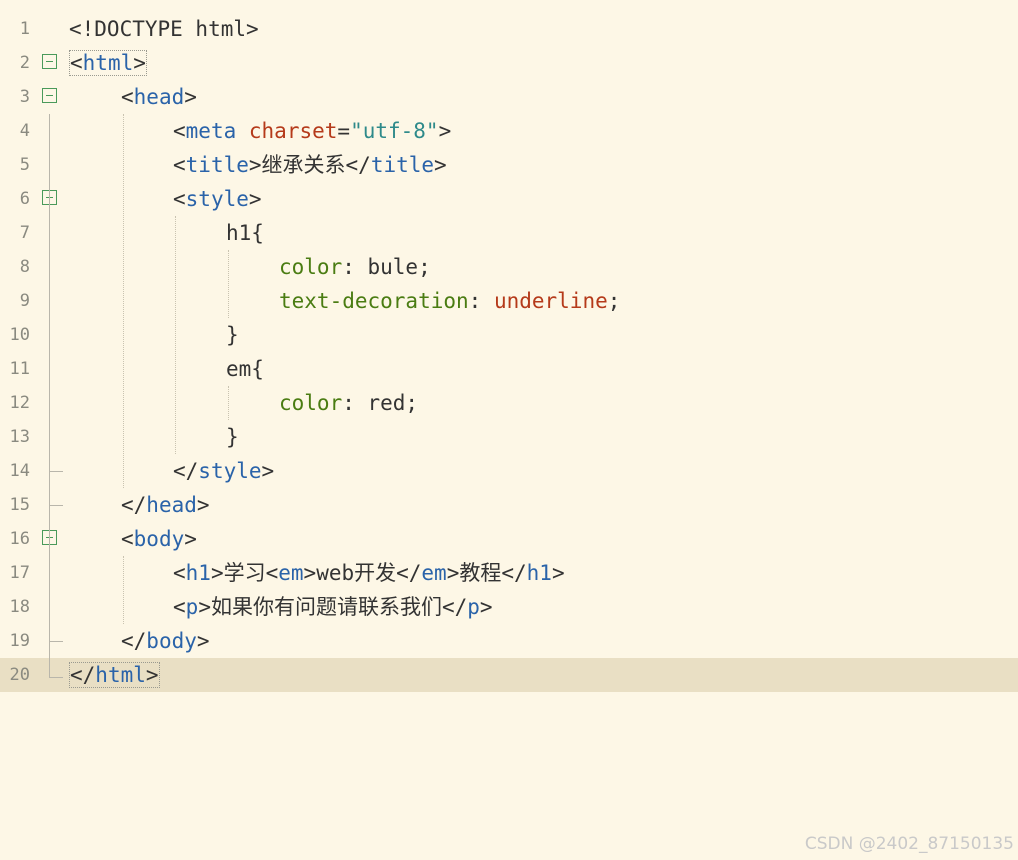 The width and height of the screenshot is (1018, 860). What do you see at coordinates (19, 675) in the screenshot?
I see `line-number: 20` at bounding box center [19, 675].